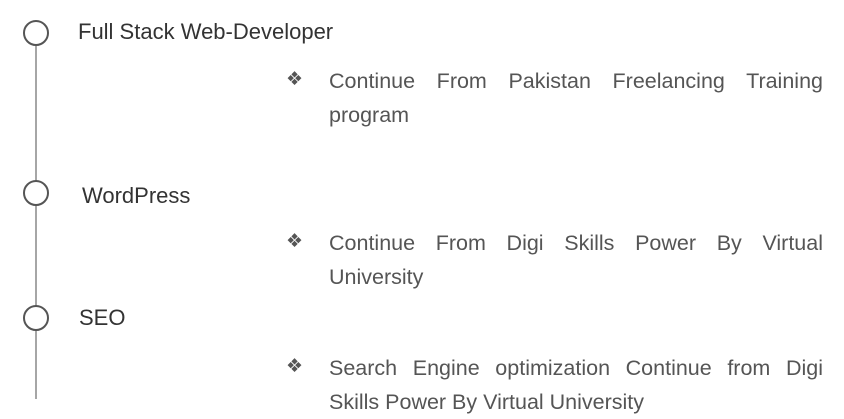 The image size is (844, 419). I want to click on entry-title: WordPress, so click(136, 195).